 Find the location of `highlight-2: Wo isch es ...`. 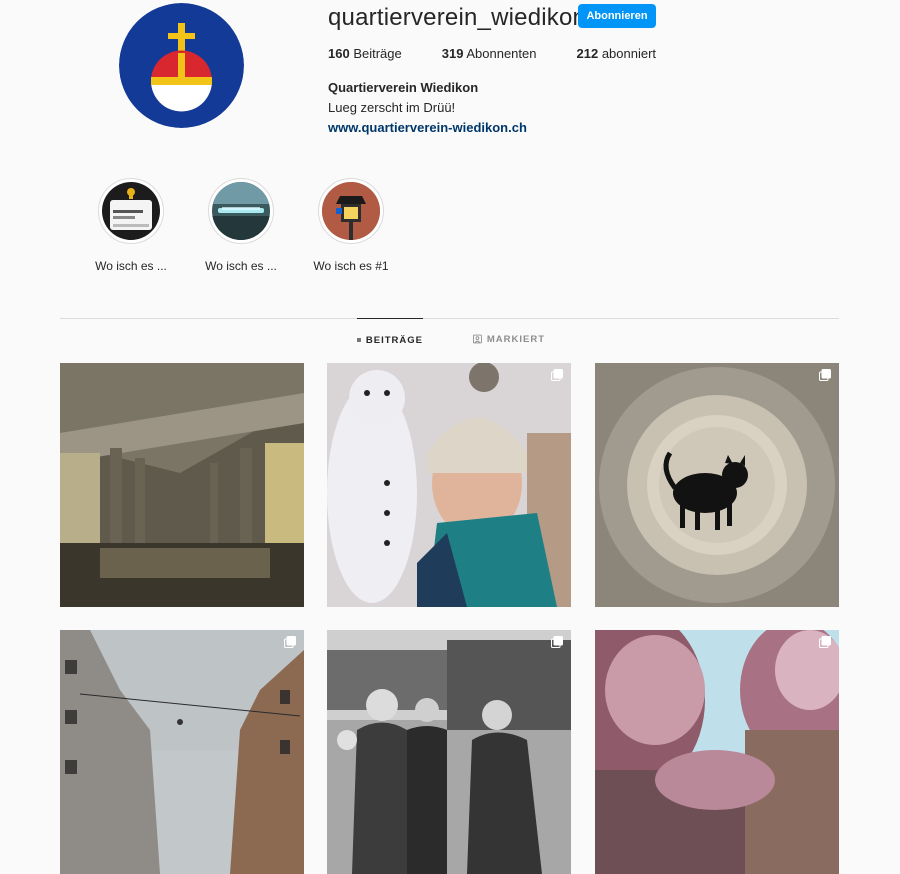

highlight-2: Wo isch es ... is located at coordinates (241, 225).